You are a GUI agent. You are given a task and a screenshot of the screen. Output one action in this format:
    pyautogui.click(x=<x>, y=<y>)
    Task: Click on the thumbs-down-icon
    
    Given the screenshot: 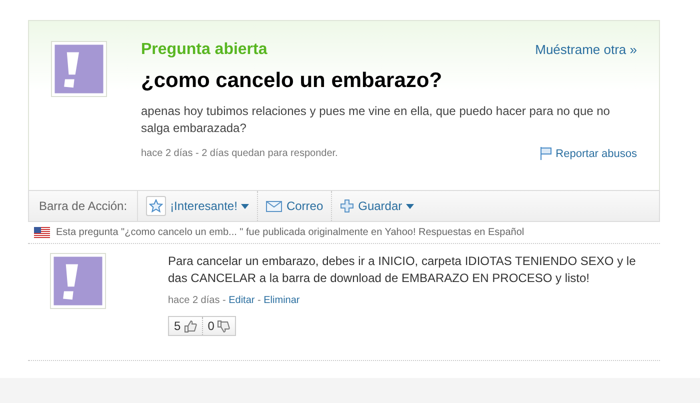 What is the action you would take?
    pyautogui.click(x=223, y=326)
    